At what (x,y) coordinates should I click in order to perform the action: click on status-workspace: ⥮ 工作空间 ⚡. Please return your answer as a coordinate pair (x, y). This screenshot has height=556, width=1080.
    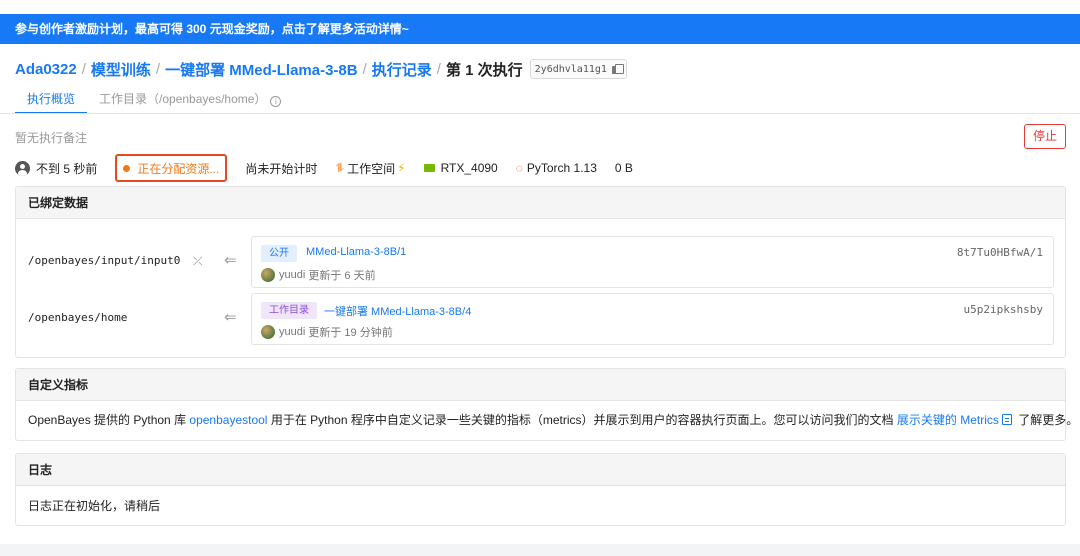
    Looking at the image, I should click on (370, 168).